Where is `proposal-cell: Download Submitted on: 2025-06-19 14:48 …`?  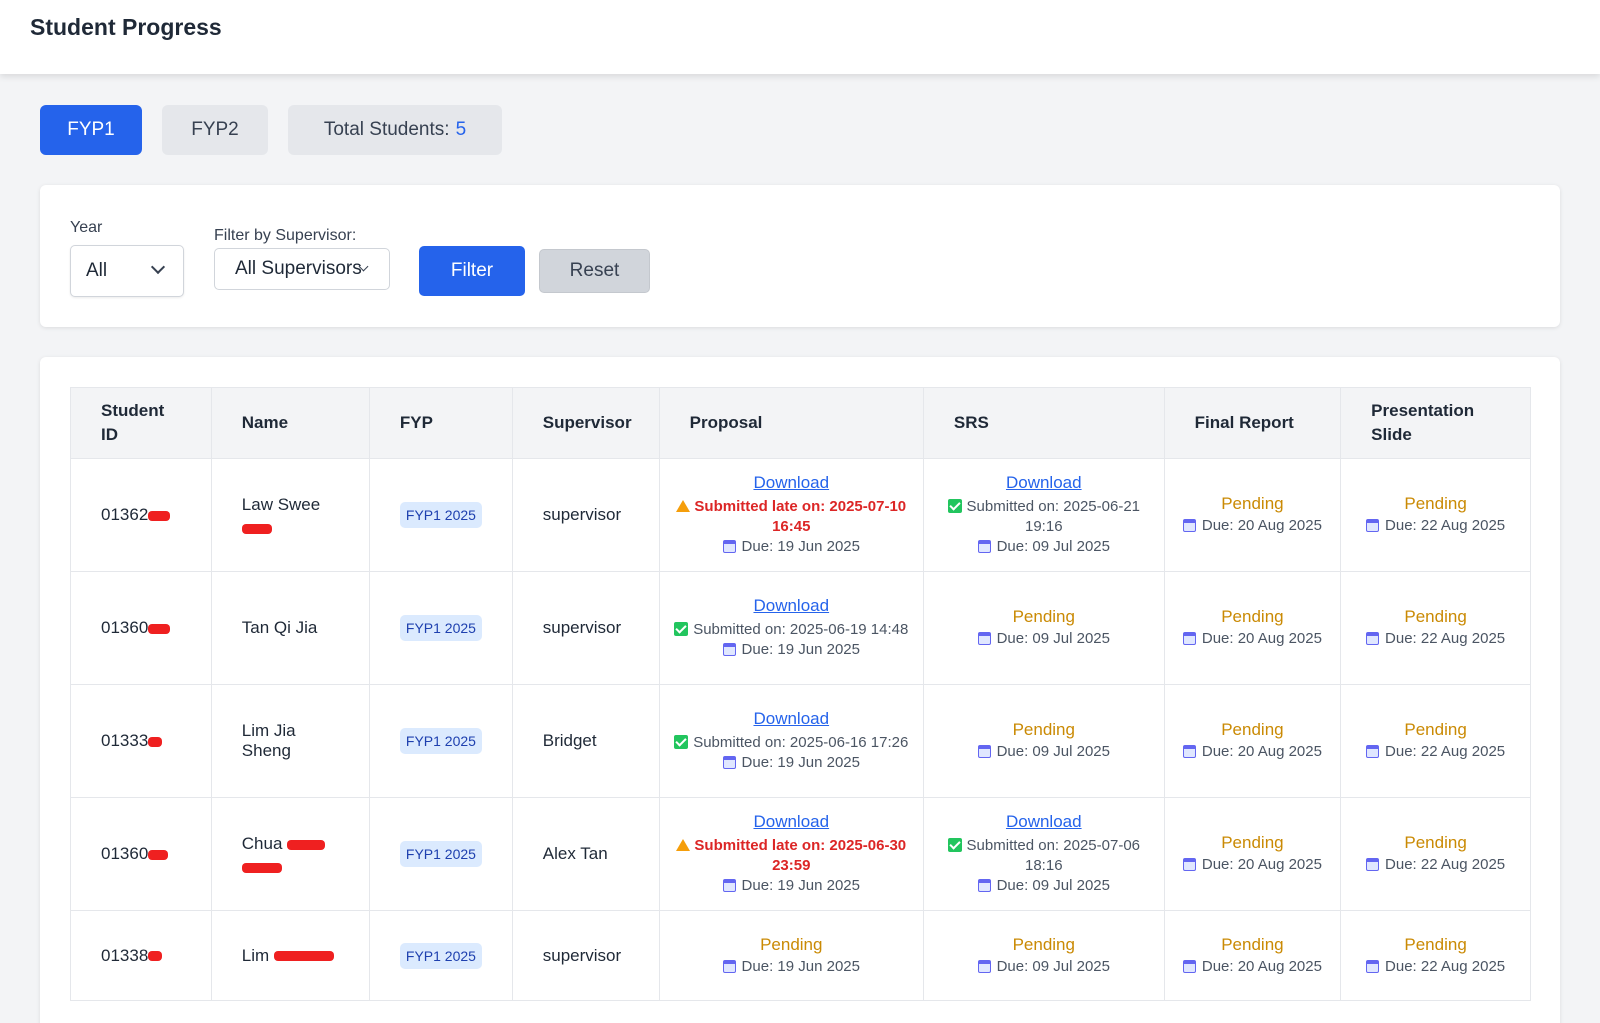 proposal-cell: Download Submitted on: 2025-06-19 14:48 … is located at coordinates (791, 628).